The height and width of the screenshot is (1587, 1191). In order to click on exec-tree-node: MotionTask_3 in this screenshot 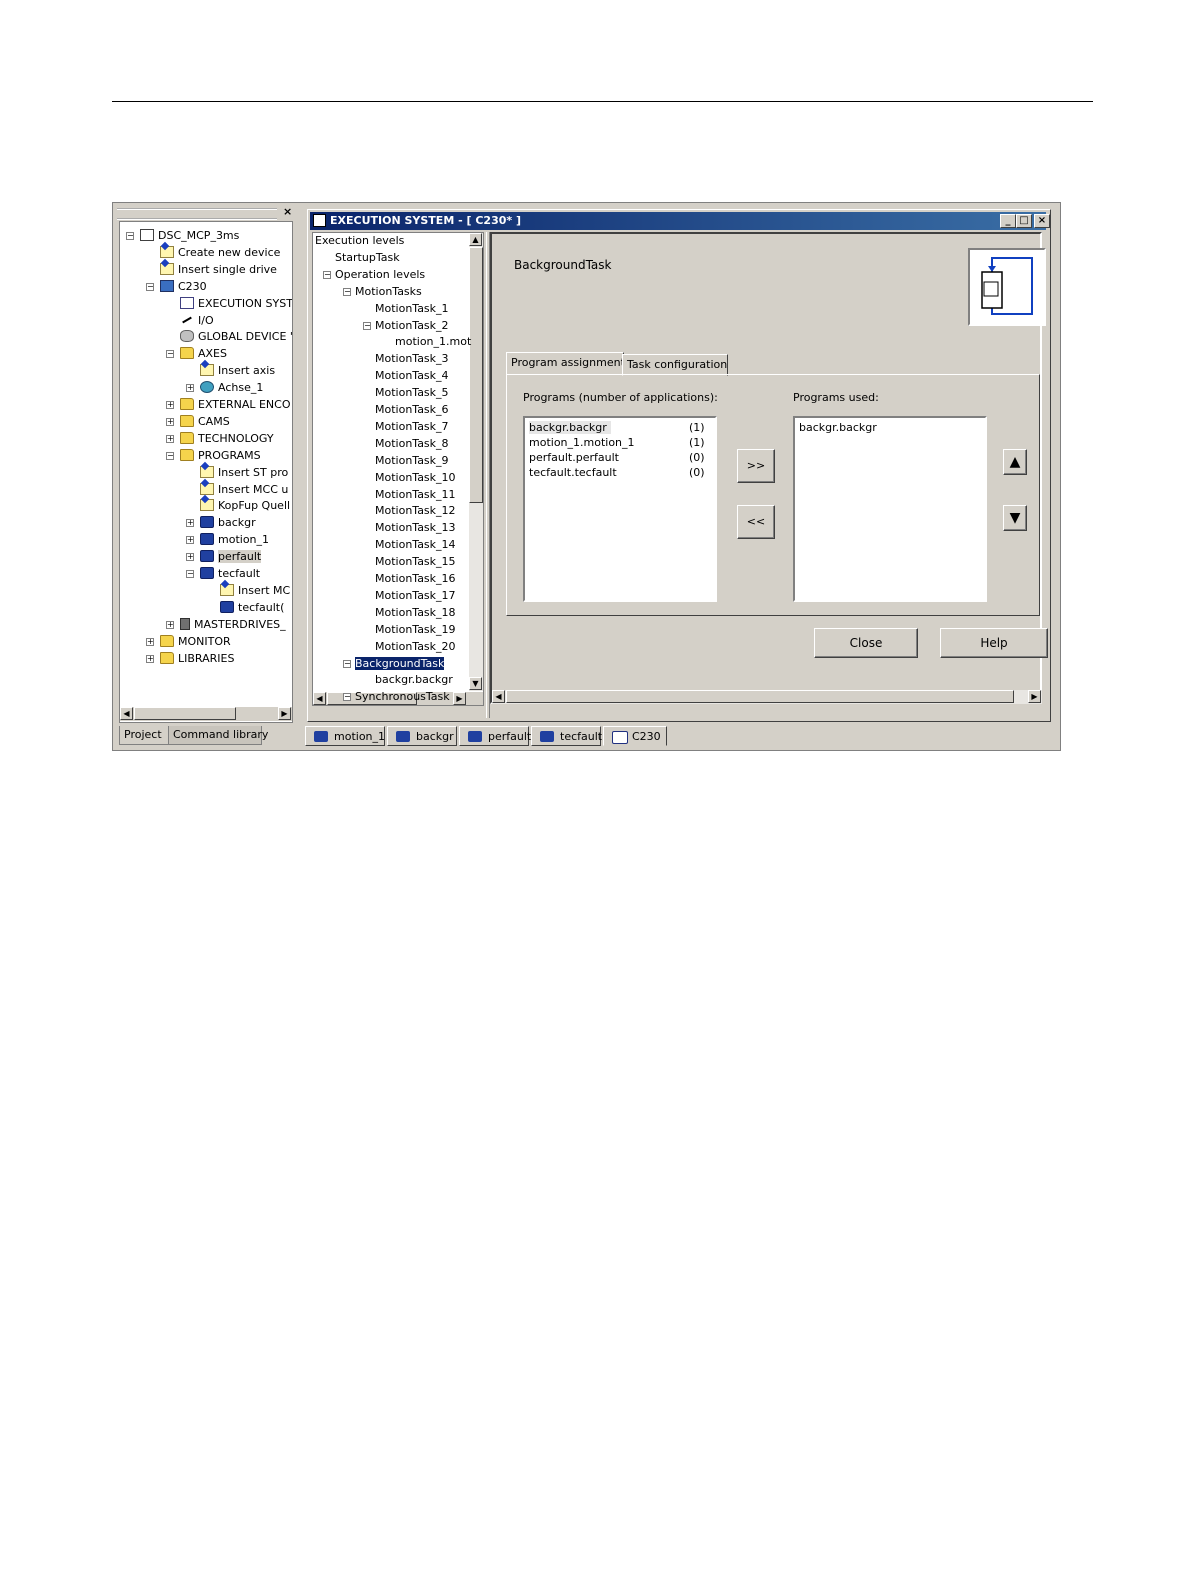, I will do `click(412, 359)`.